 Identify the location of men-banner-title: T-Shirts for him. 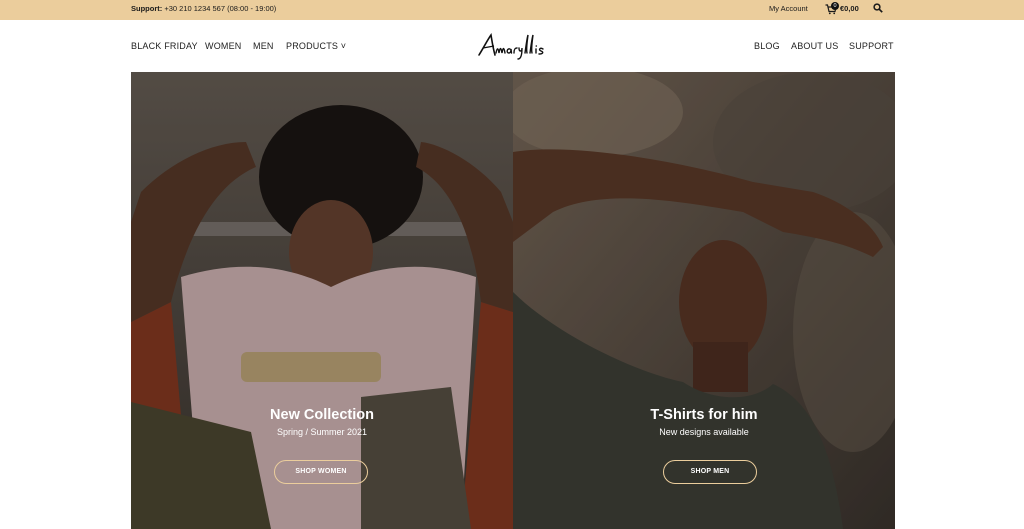
(704, 415).